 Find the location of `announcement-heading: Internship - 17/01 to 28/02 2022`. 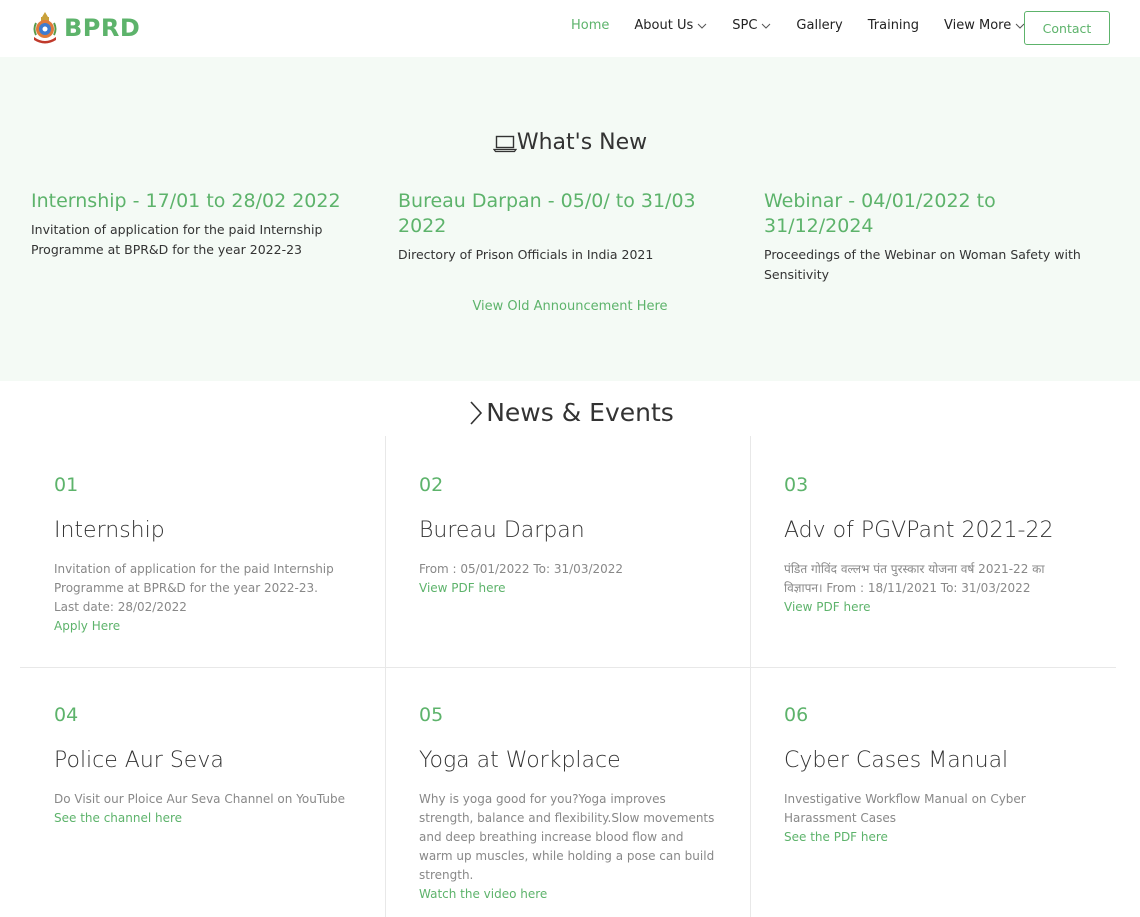

announcement-heading: Internship - 17/01 to 28/02 2022 is located at coordinates (196, 201).